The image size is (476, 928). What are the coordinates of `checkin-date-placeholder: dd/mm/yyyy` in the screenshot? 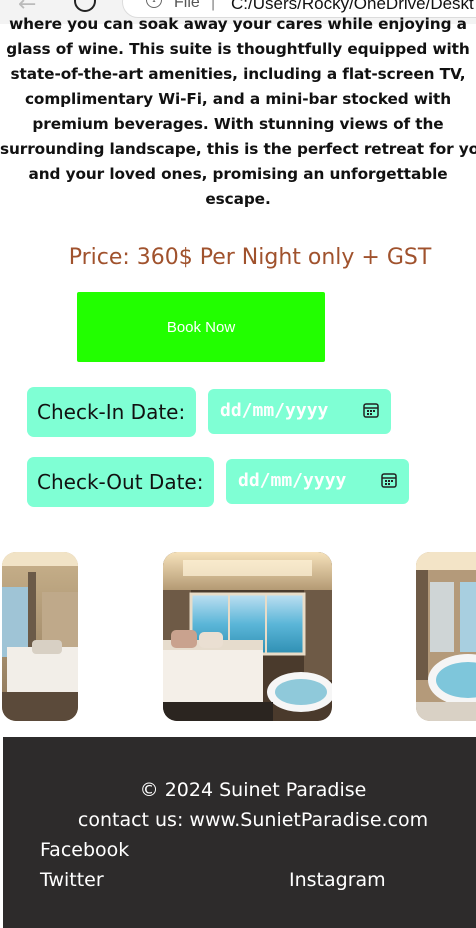 It's located at (274, 410).